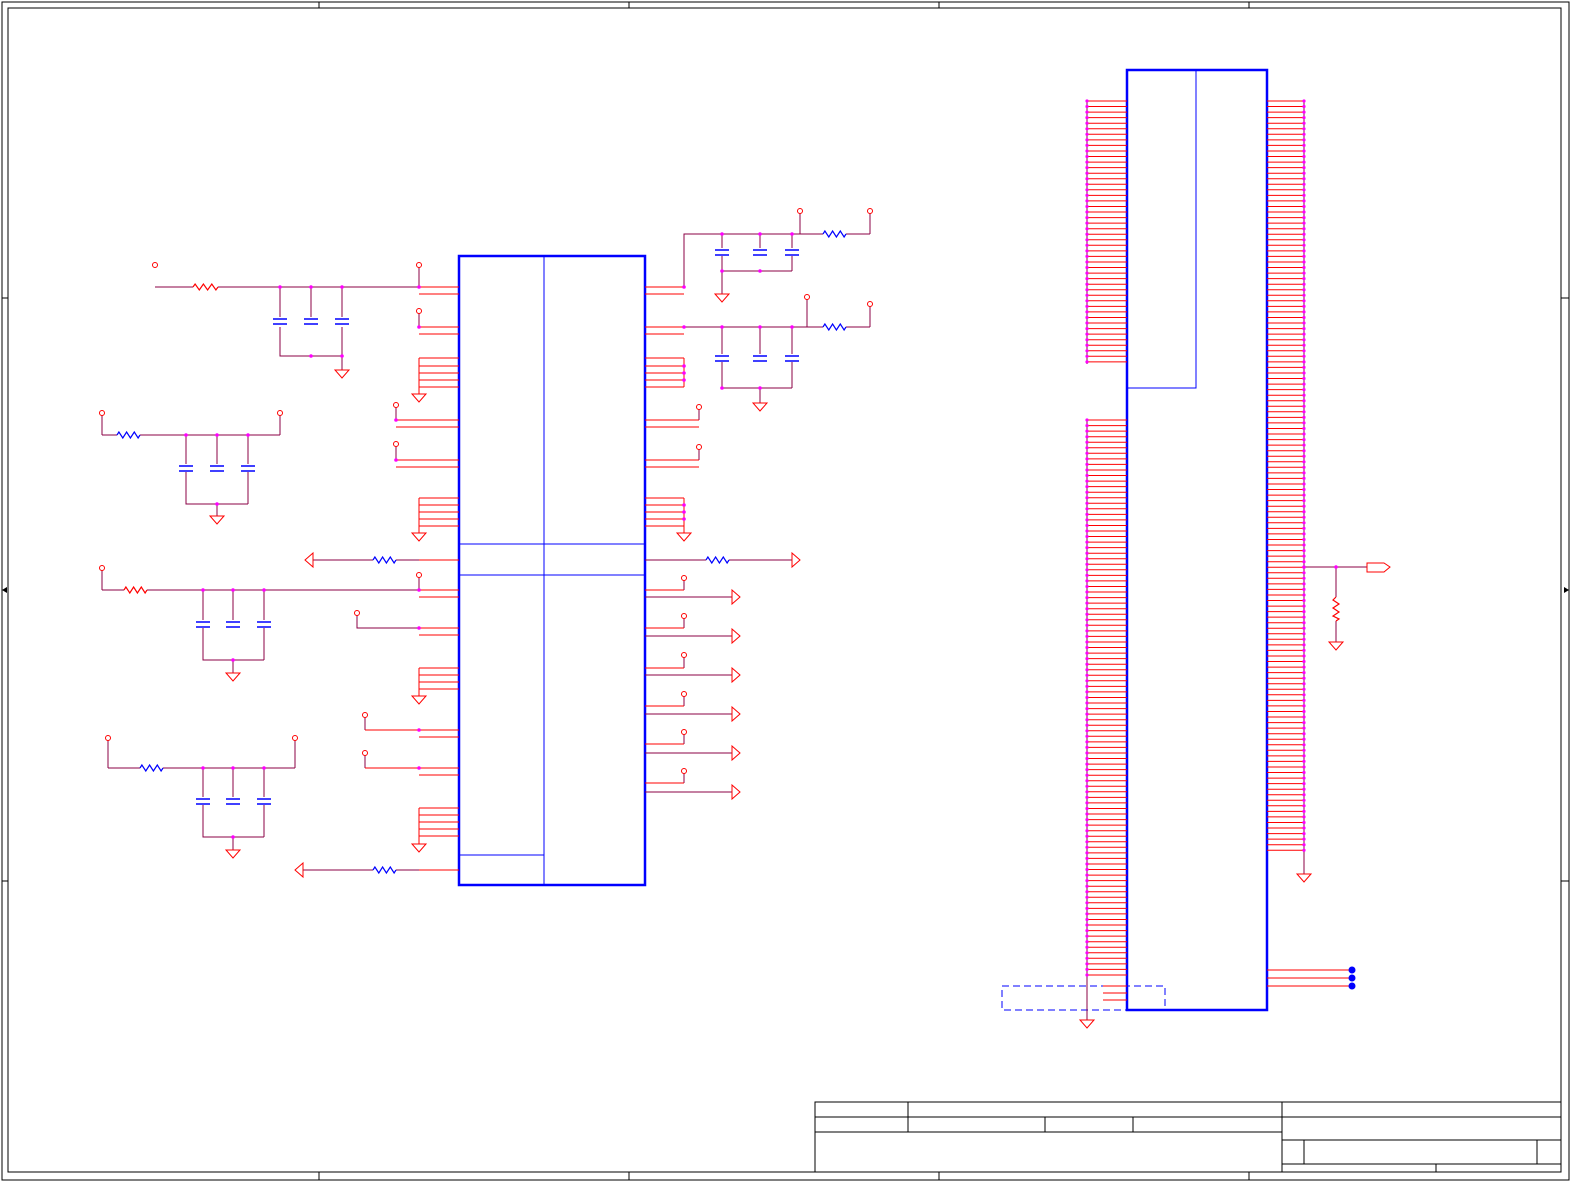 The width and height of the screenshot is (1572, 1183). Describe the element at coordinates (1107, 538) in the screenshot. I see `connector-left-pins` at that location.